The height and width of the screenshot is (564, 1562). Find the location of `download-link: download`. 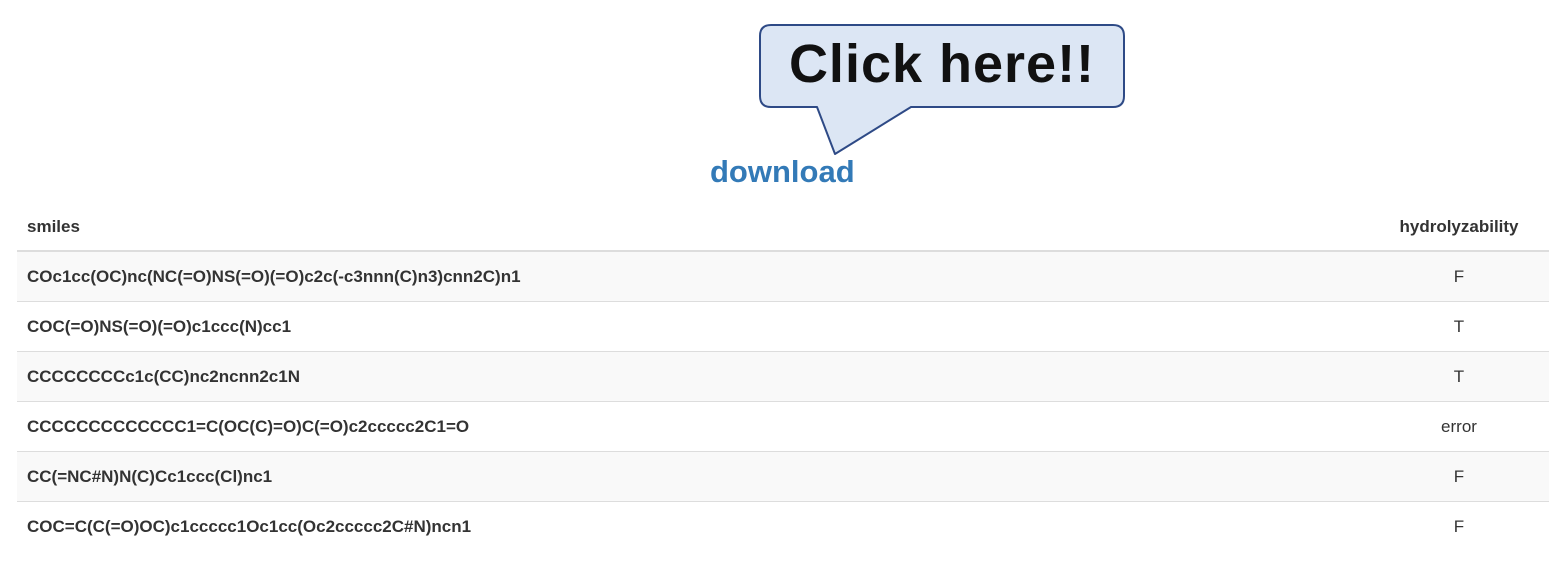

download-link: download is located at coordinates (782, 172).